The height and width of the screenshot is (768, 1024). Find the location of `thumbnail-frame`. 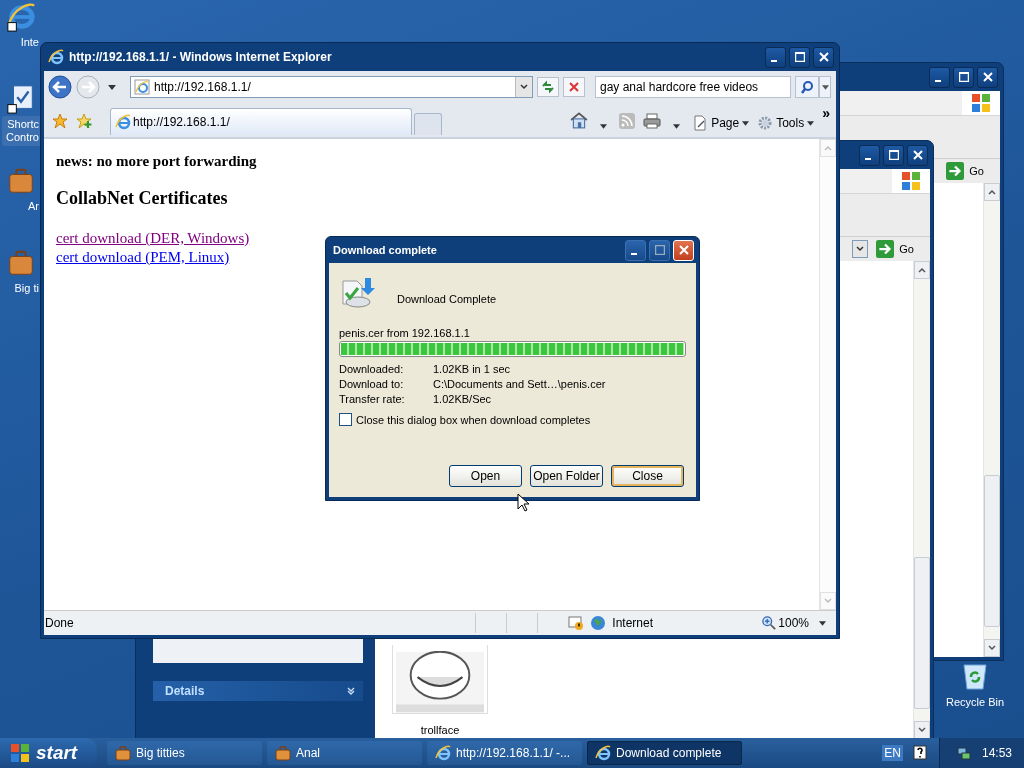

thumbnail-frame is located at coordinates (440, 679).